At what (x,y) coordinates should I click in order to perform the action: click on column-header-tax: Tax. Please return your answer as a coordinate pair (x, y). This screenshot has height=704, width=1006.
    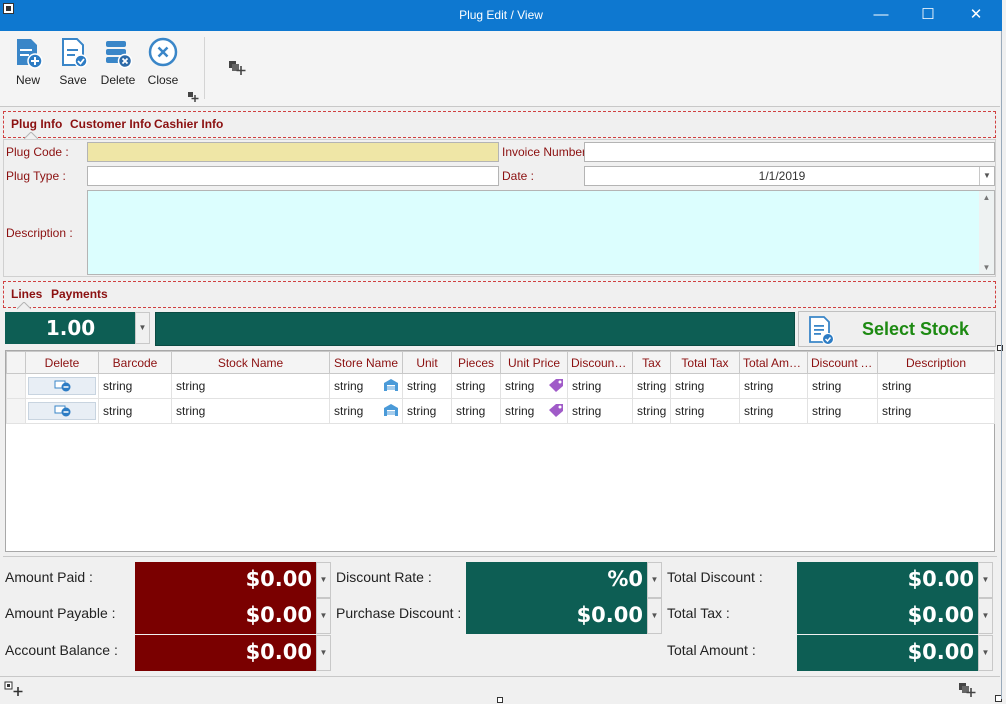
    Looking at the image, I should click on (651, 362).